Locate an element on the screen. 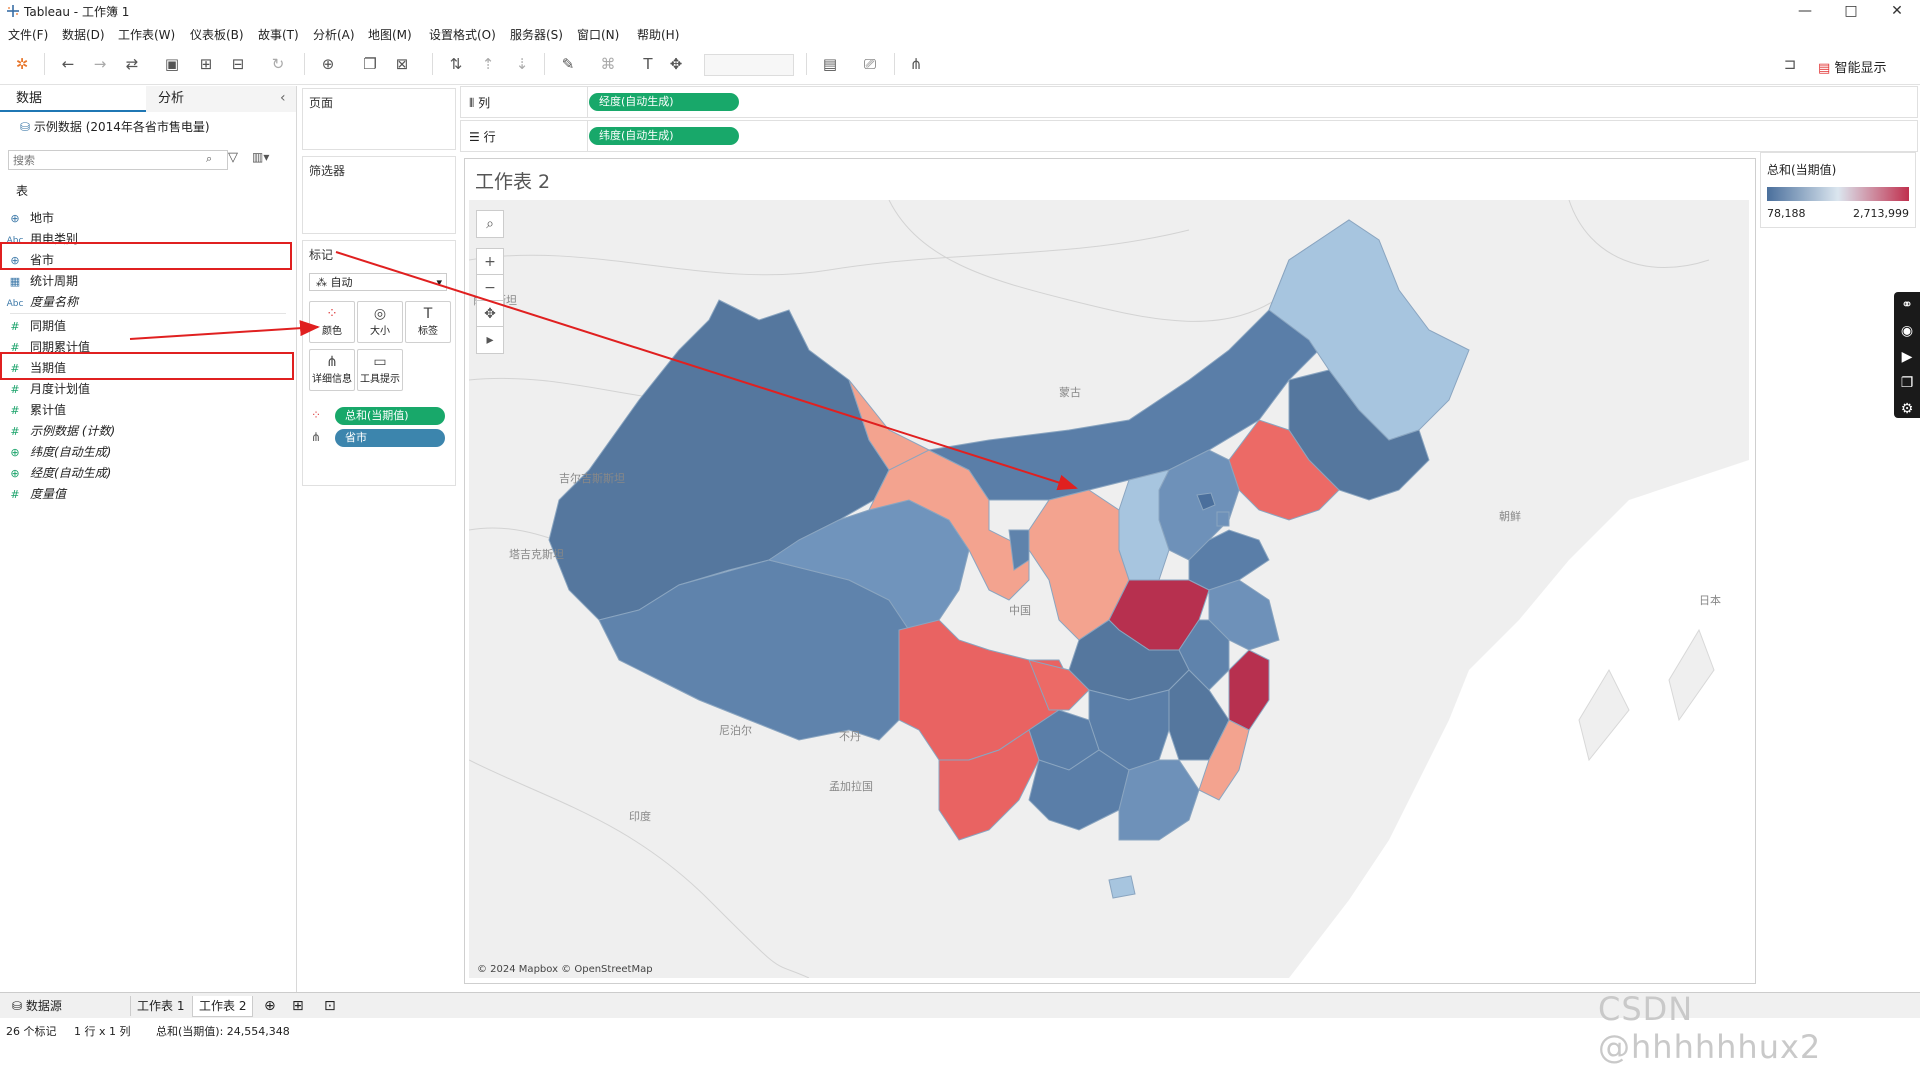 The image size is (1920, 1066). floating-capture-toolbar: ⚭ ◉ ▶ ❐ ⚙ is located at coordinates (1907, 355).